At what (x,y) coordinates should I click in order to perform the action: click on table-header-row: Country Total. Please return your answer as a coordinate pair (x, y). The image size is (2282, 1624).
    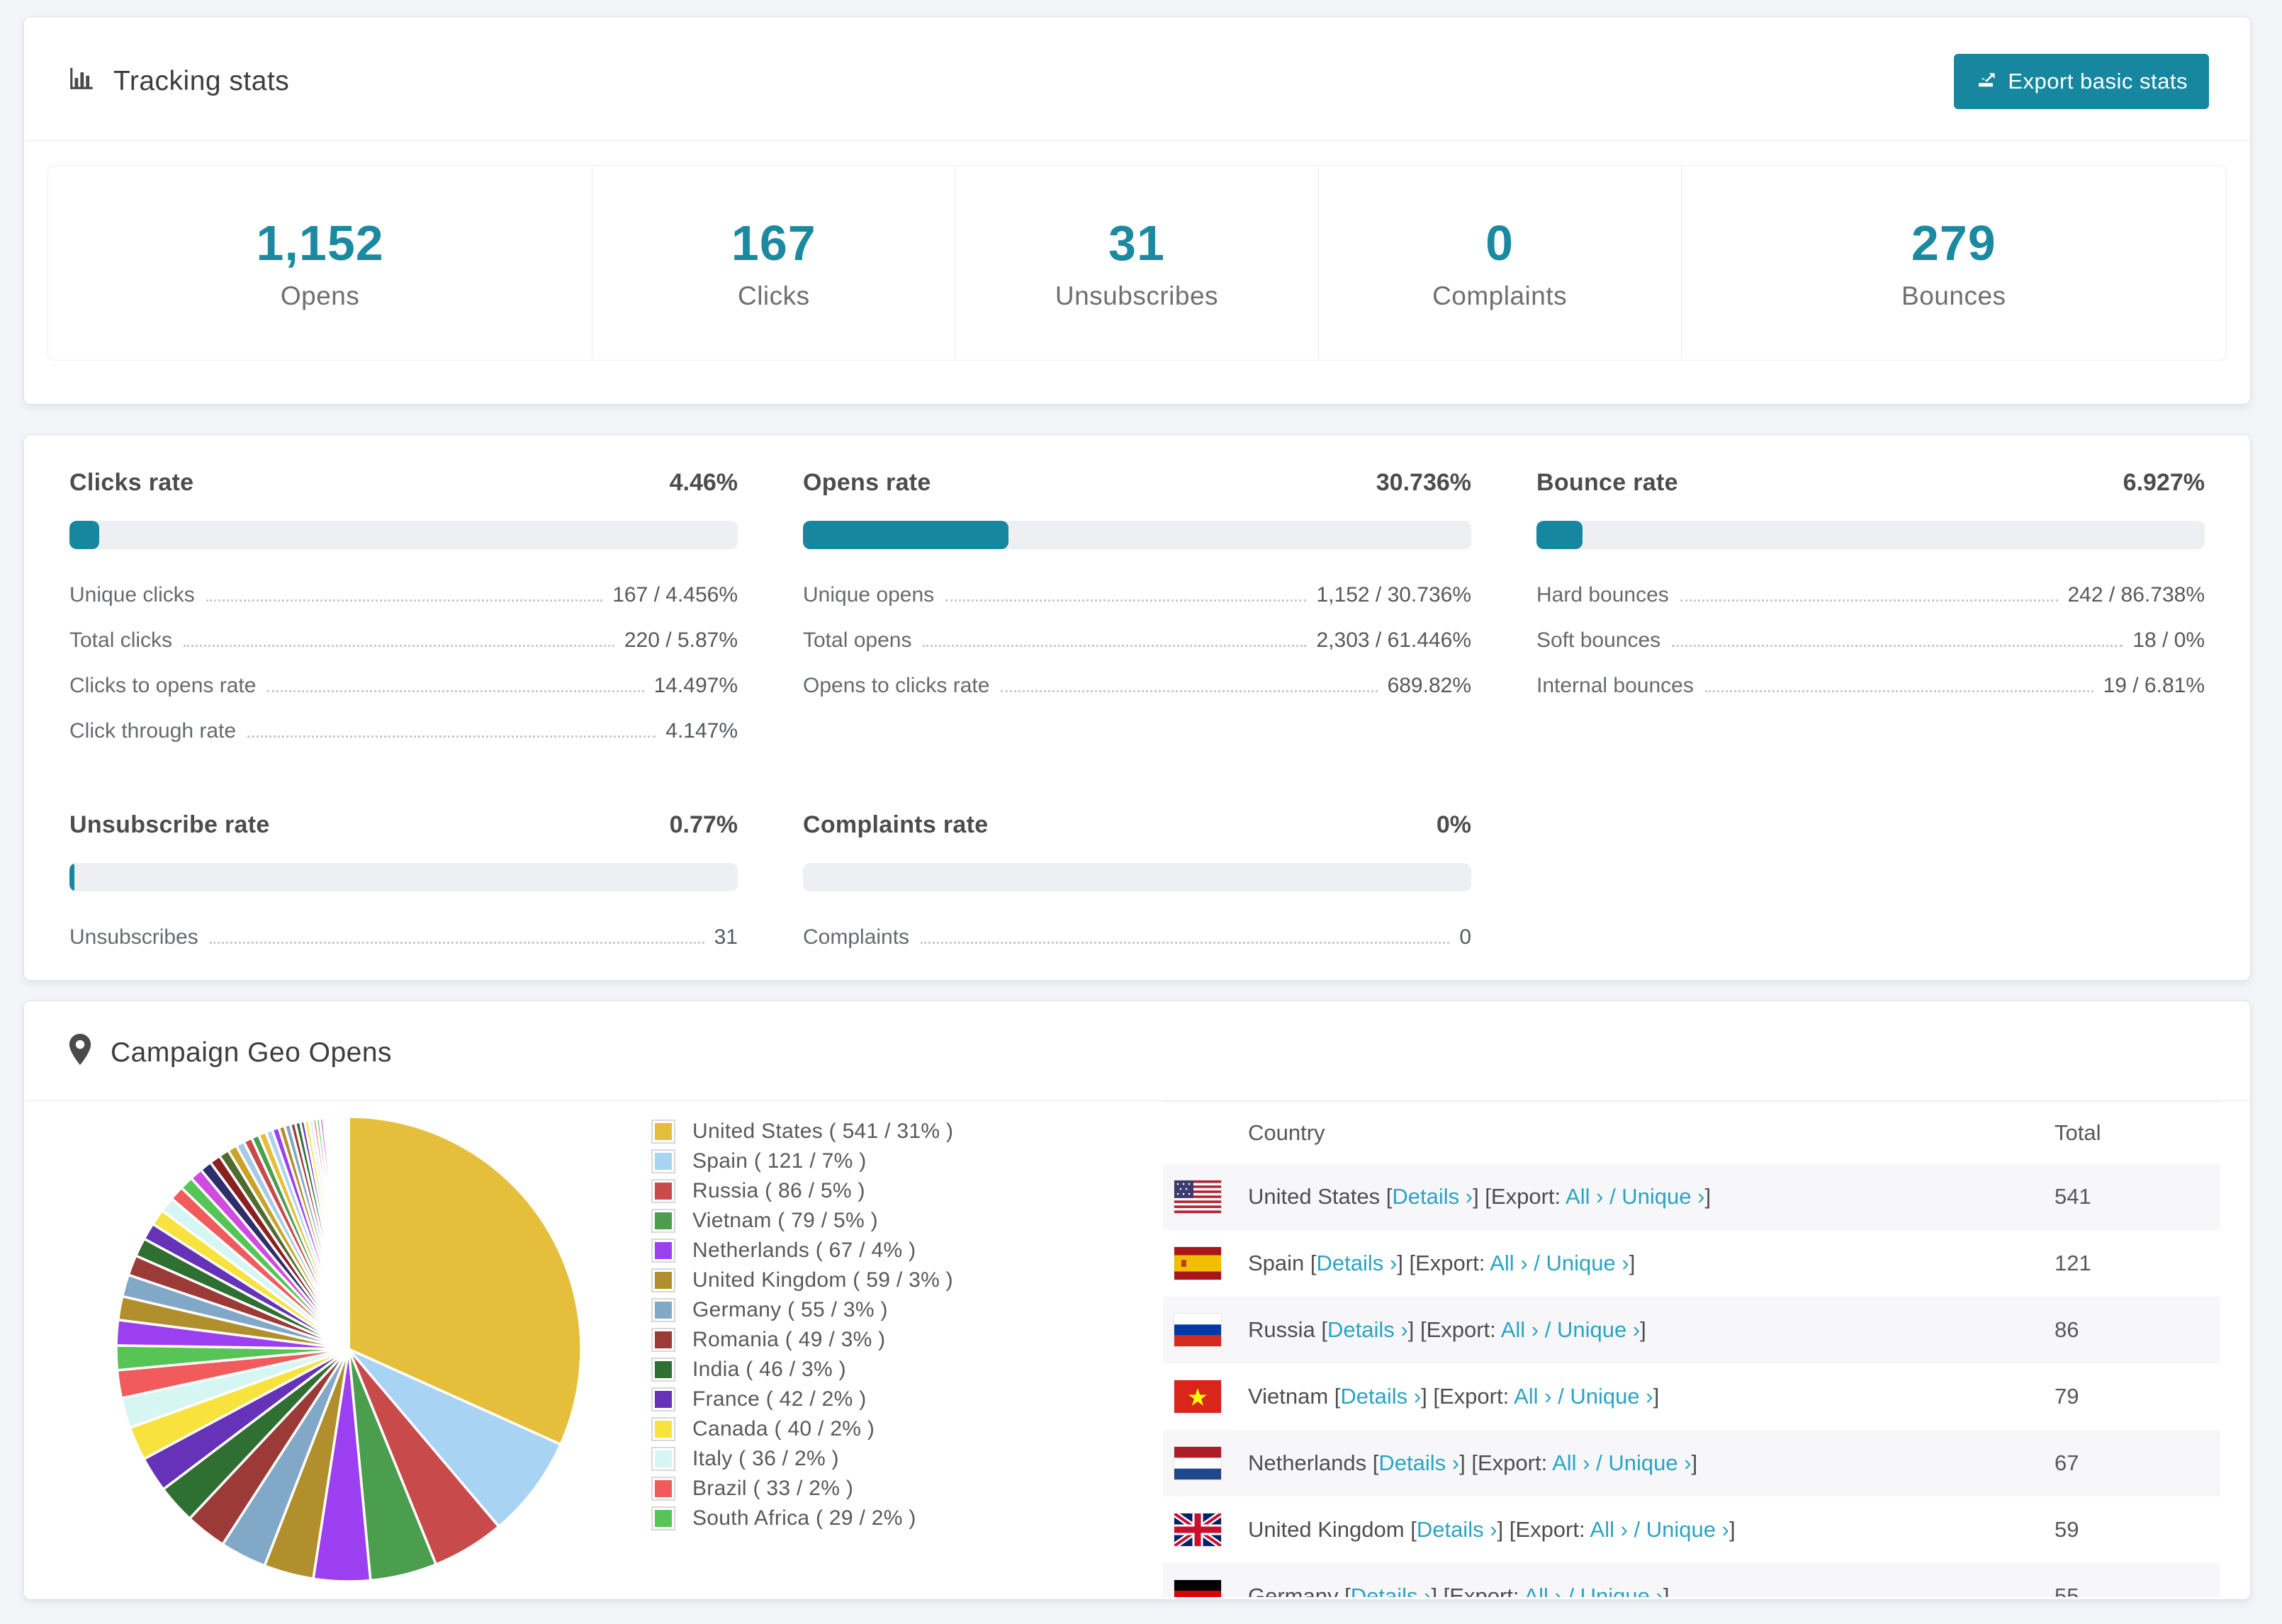
    Looking at the image, I should click on (1691, 1132).